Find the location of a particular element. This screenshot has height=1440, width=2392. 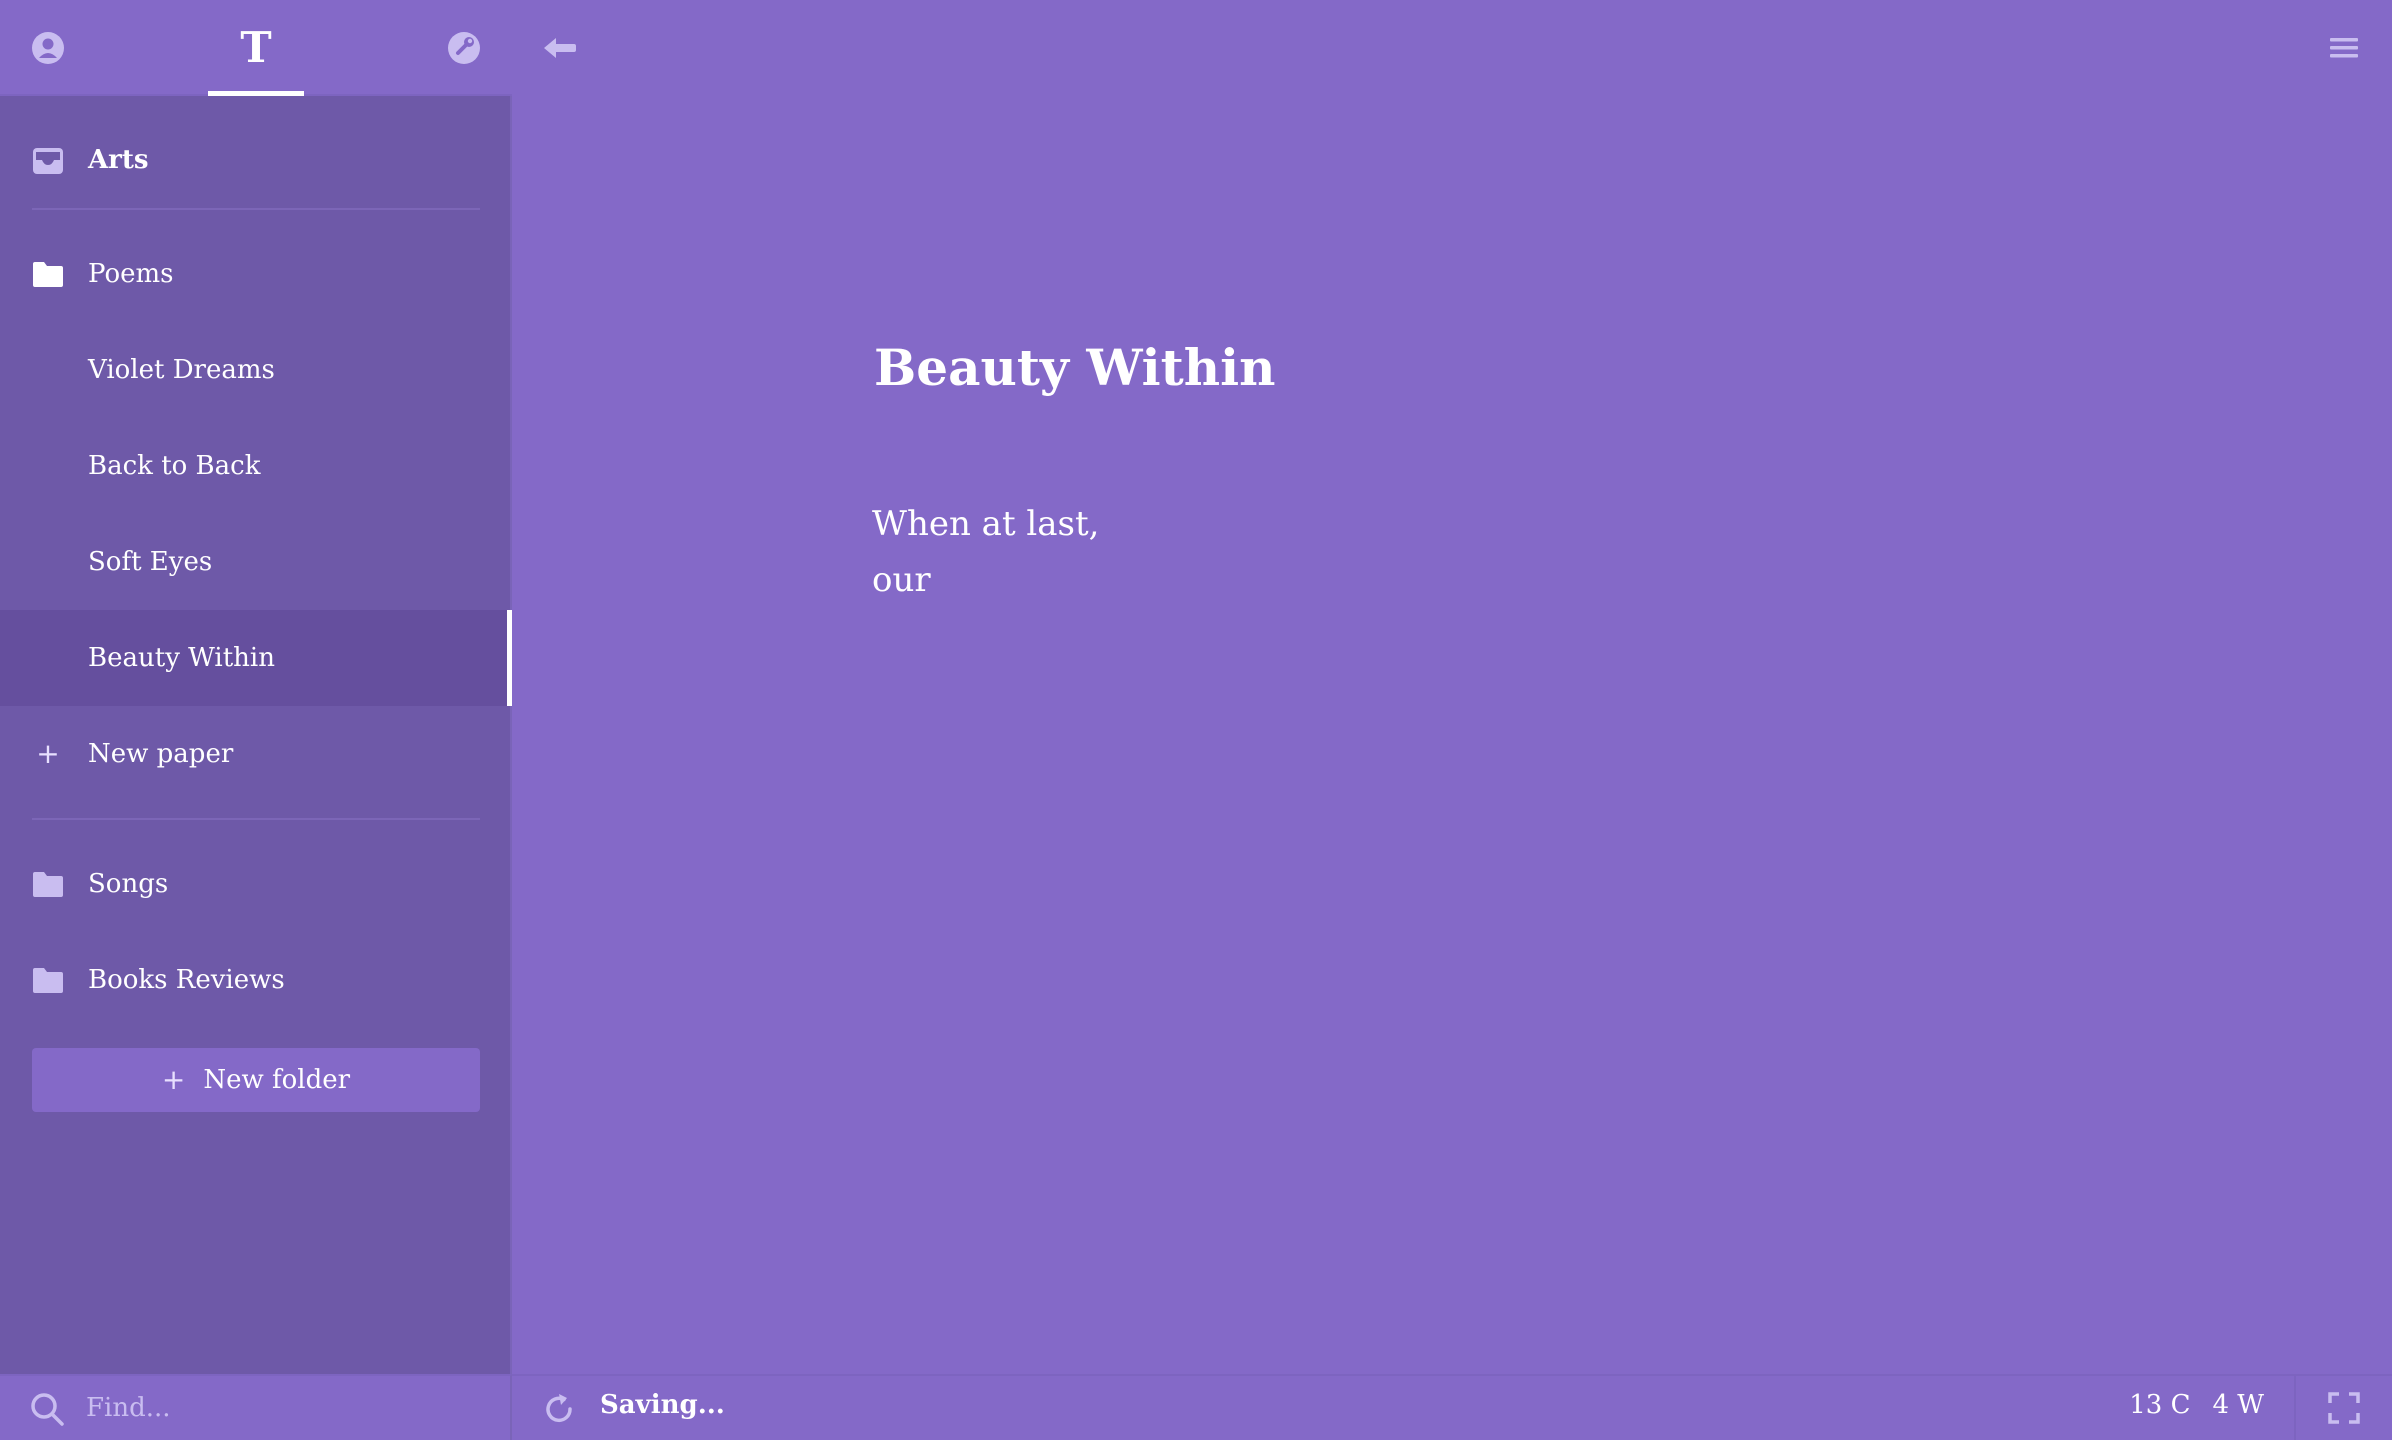

folder-label: Books Reviews is located at coordinates (186, 980).